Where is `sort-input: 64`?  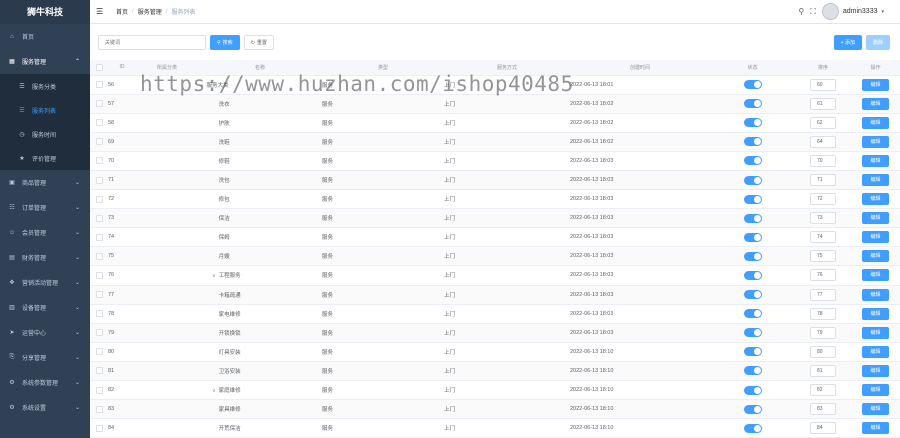
sort-input: 64 is located at coordinates (823, 141).